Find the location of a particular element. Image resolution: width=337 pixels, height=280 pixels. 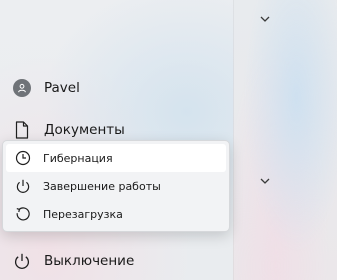

menu-item-label: Гибернация is located at coordinates (78, 158).